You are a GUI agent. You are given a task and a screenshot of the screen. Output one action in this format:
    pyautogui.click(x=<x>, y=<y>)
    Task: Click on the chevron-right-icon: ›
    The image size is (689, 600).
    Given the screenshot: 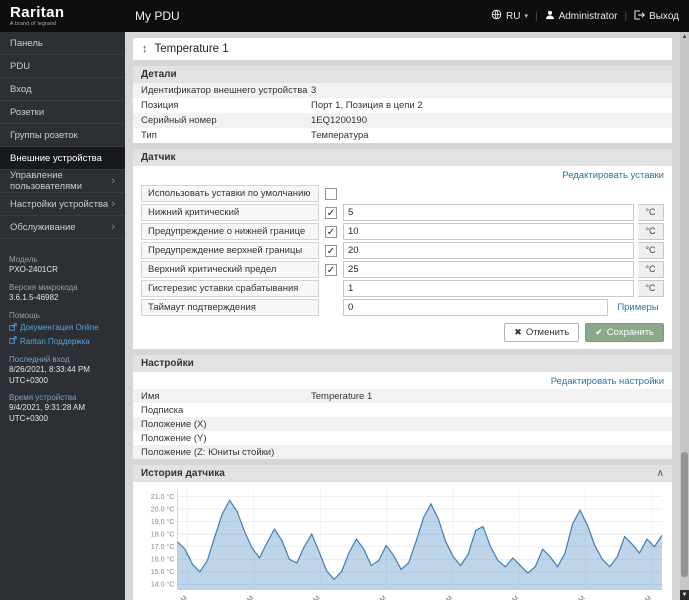 What is the action you would take?
    pyautogui.click(x=113, y=180)
    